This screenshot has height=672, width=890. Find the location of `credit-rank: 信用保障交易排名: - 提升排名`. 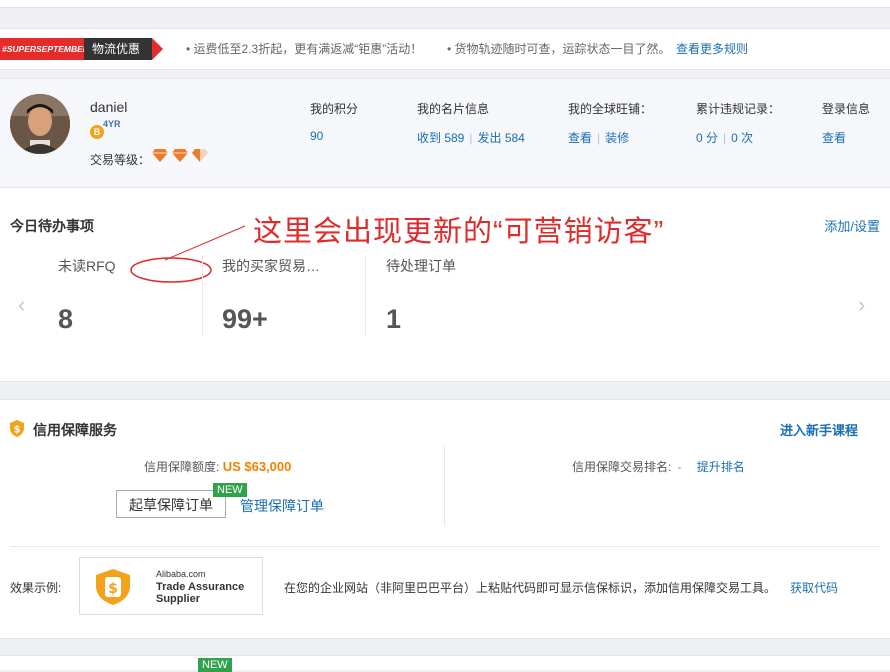

credit-rank: 信用保障交易排名: - 提升排名 is located at coordinates (658, 466).